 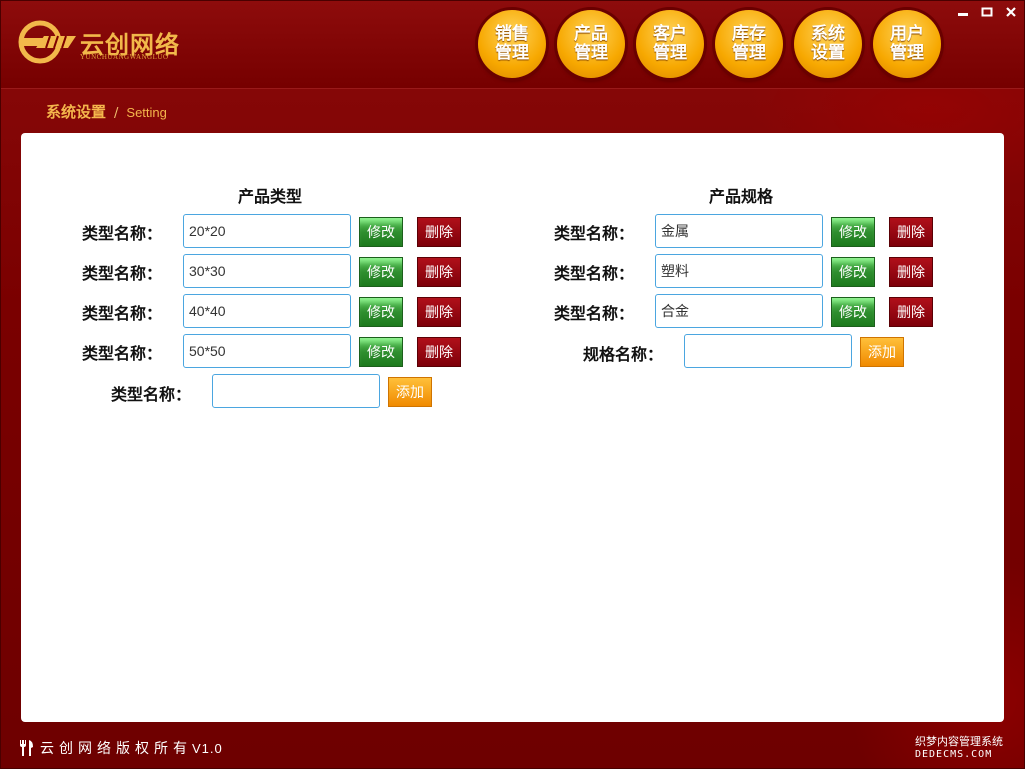 I want to click on nav-sales-button: 销售 管理, so click(x=512, y=44).